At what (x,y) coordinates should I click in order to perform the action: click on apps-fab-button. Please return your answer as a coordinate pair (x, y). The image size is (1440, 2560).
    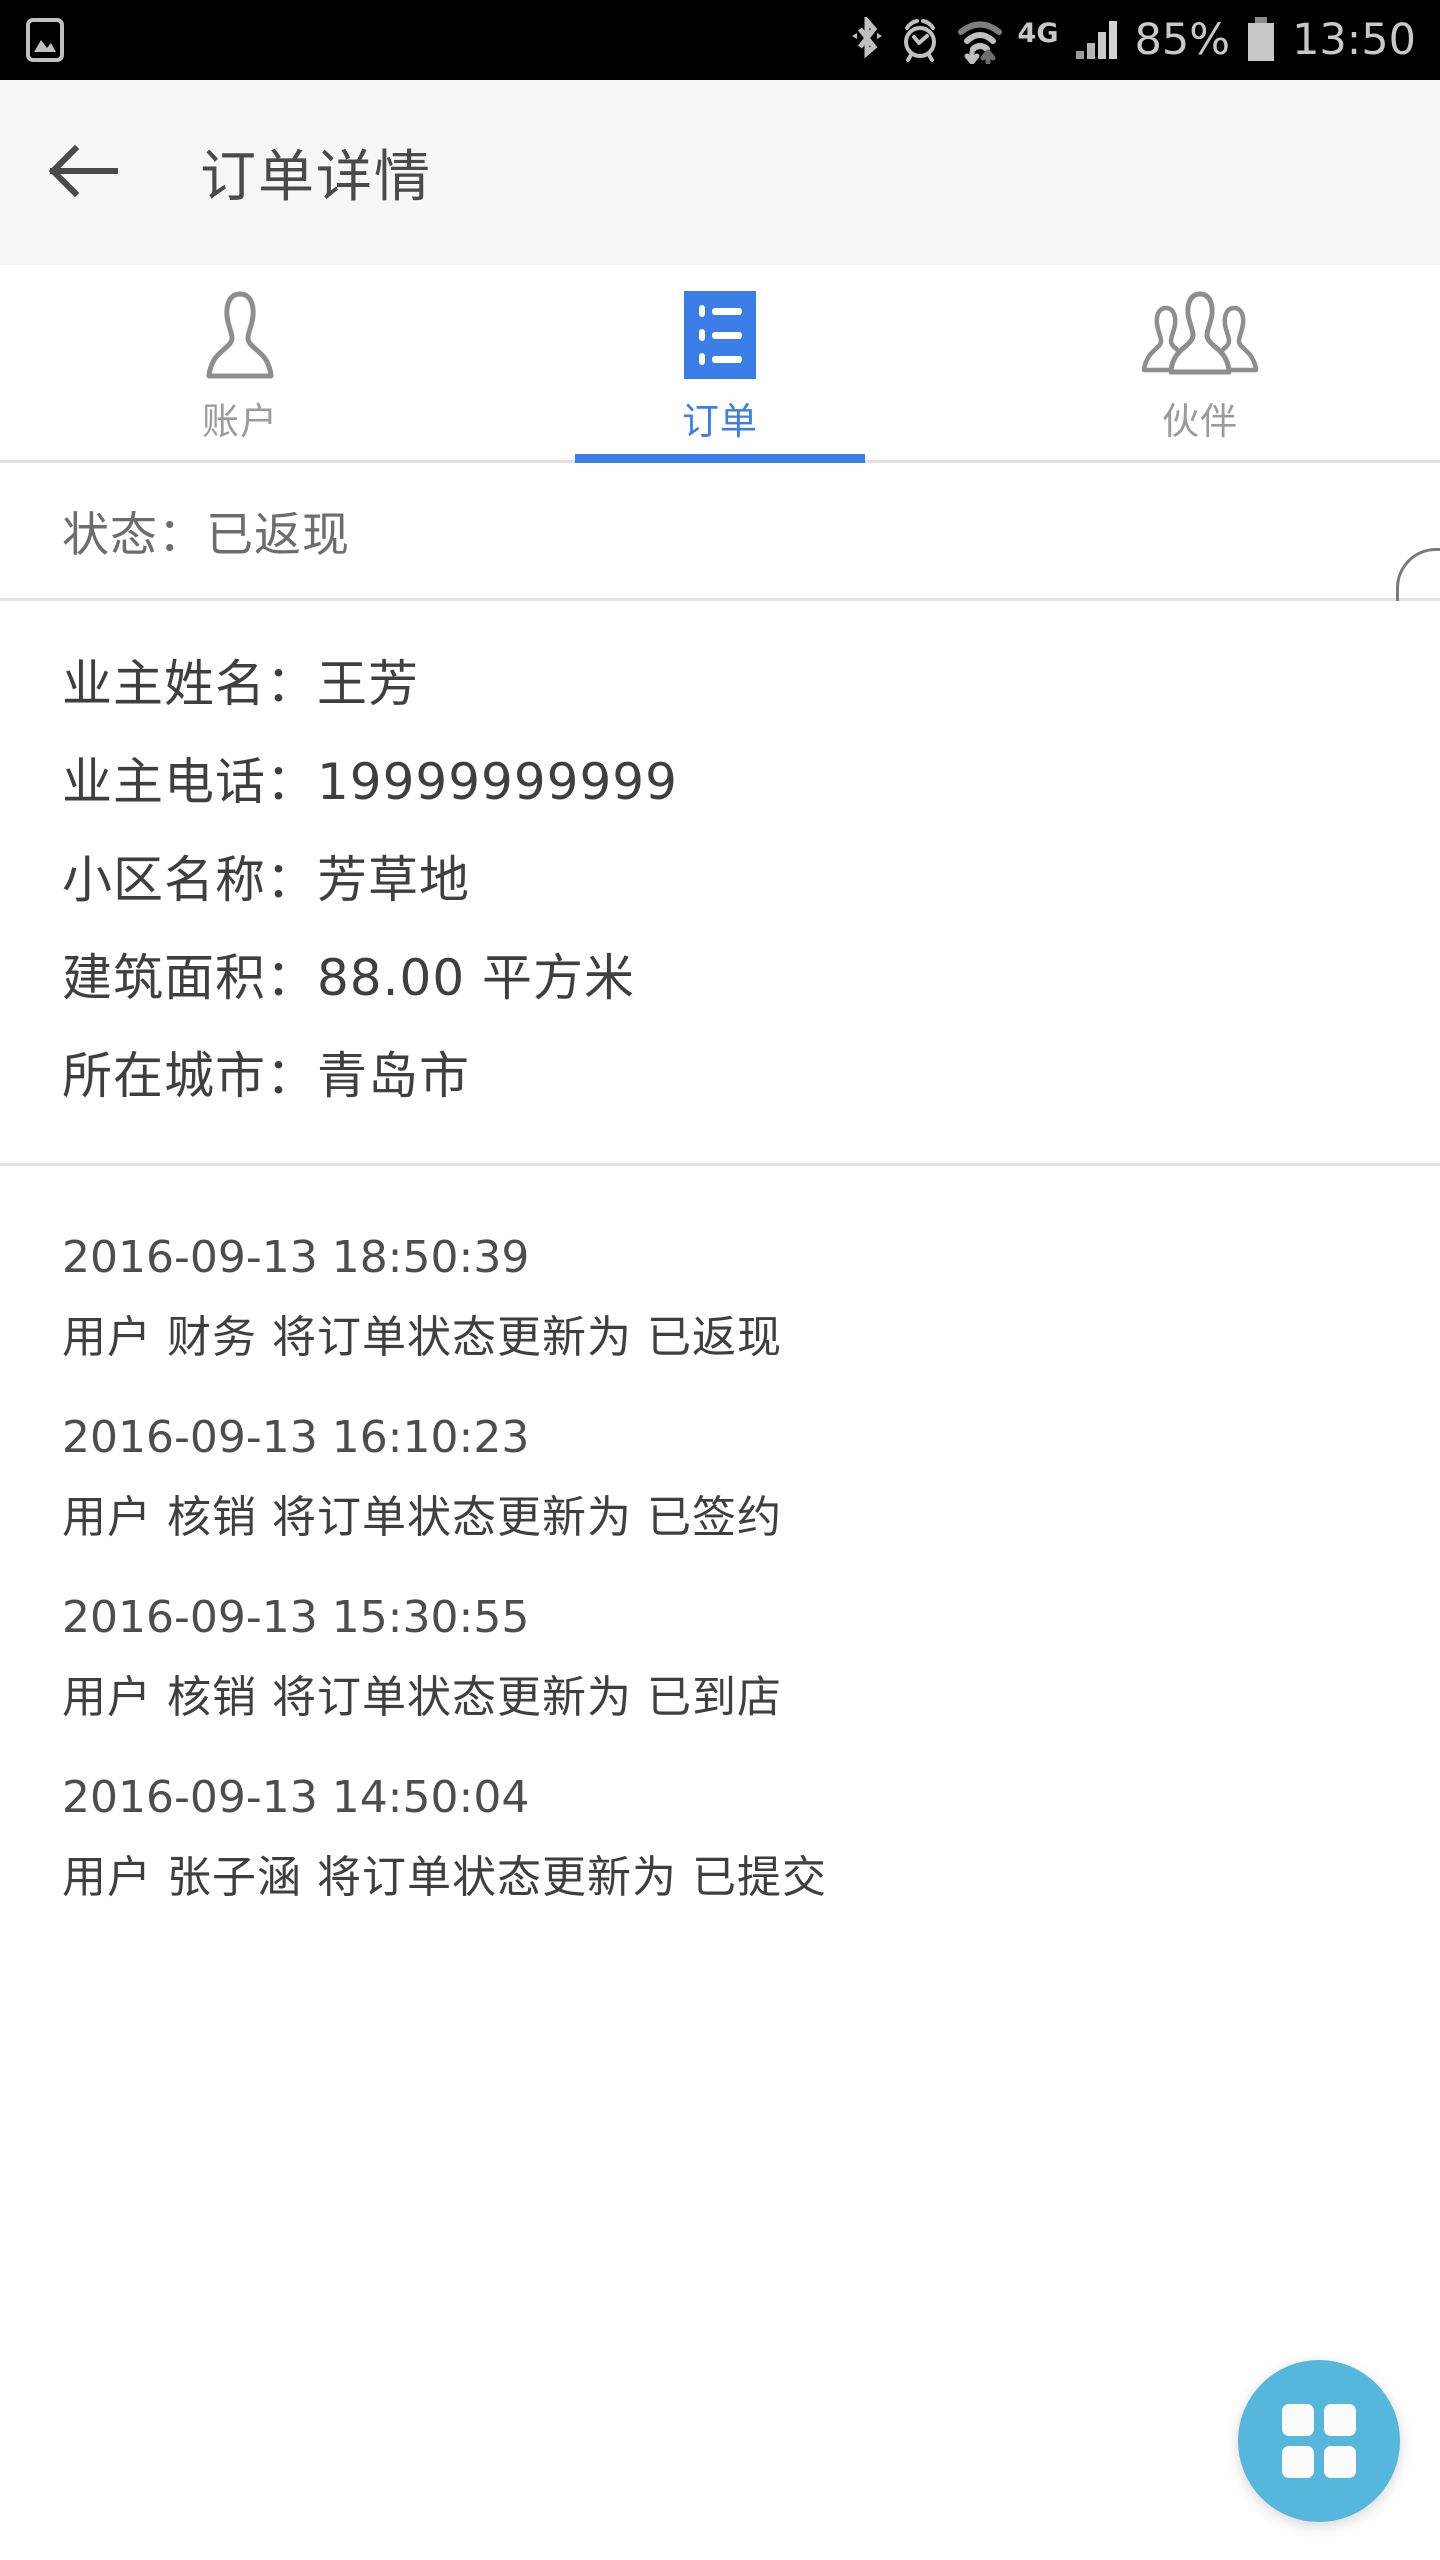
    Looking at the image, I should click on (1319, 2441).